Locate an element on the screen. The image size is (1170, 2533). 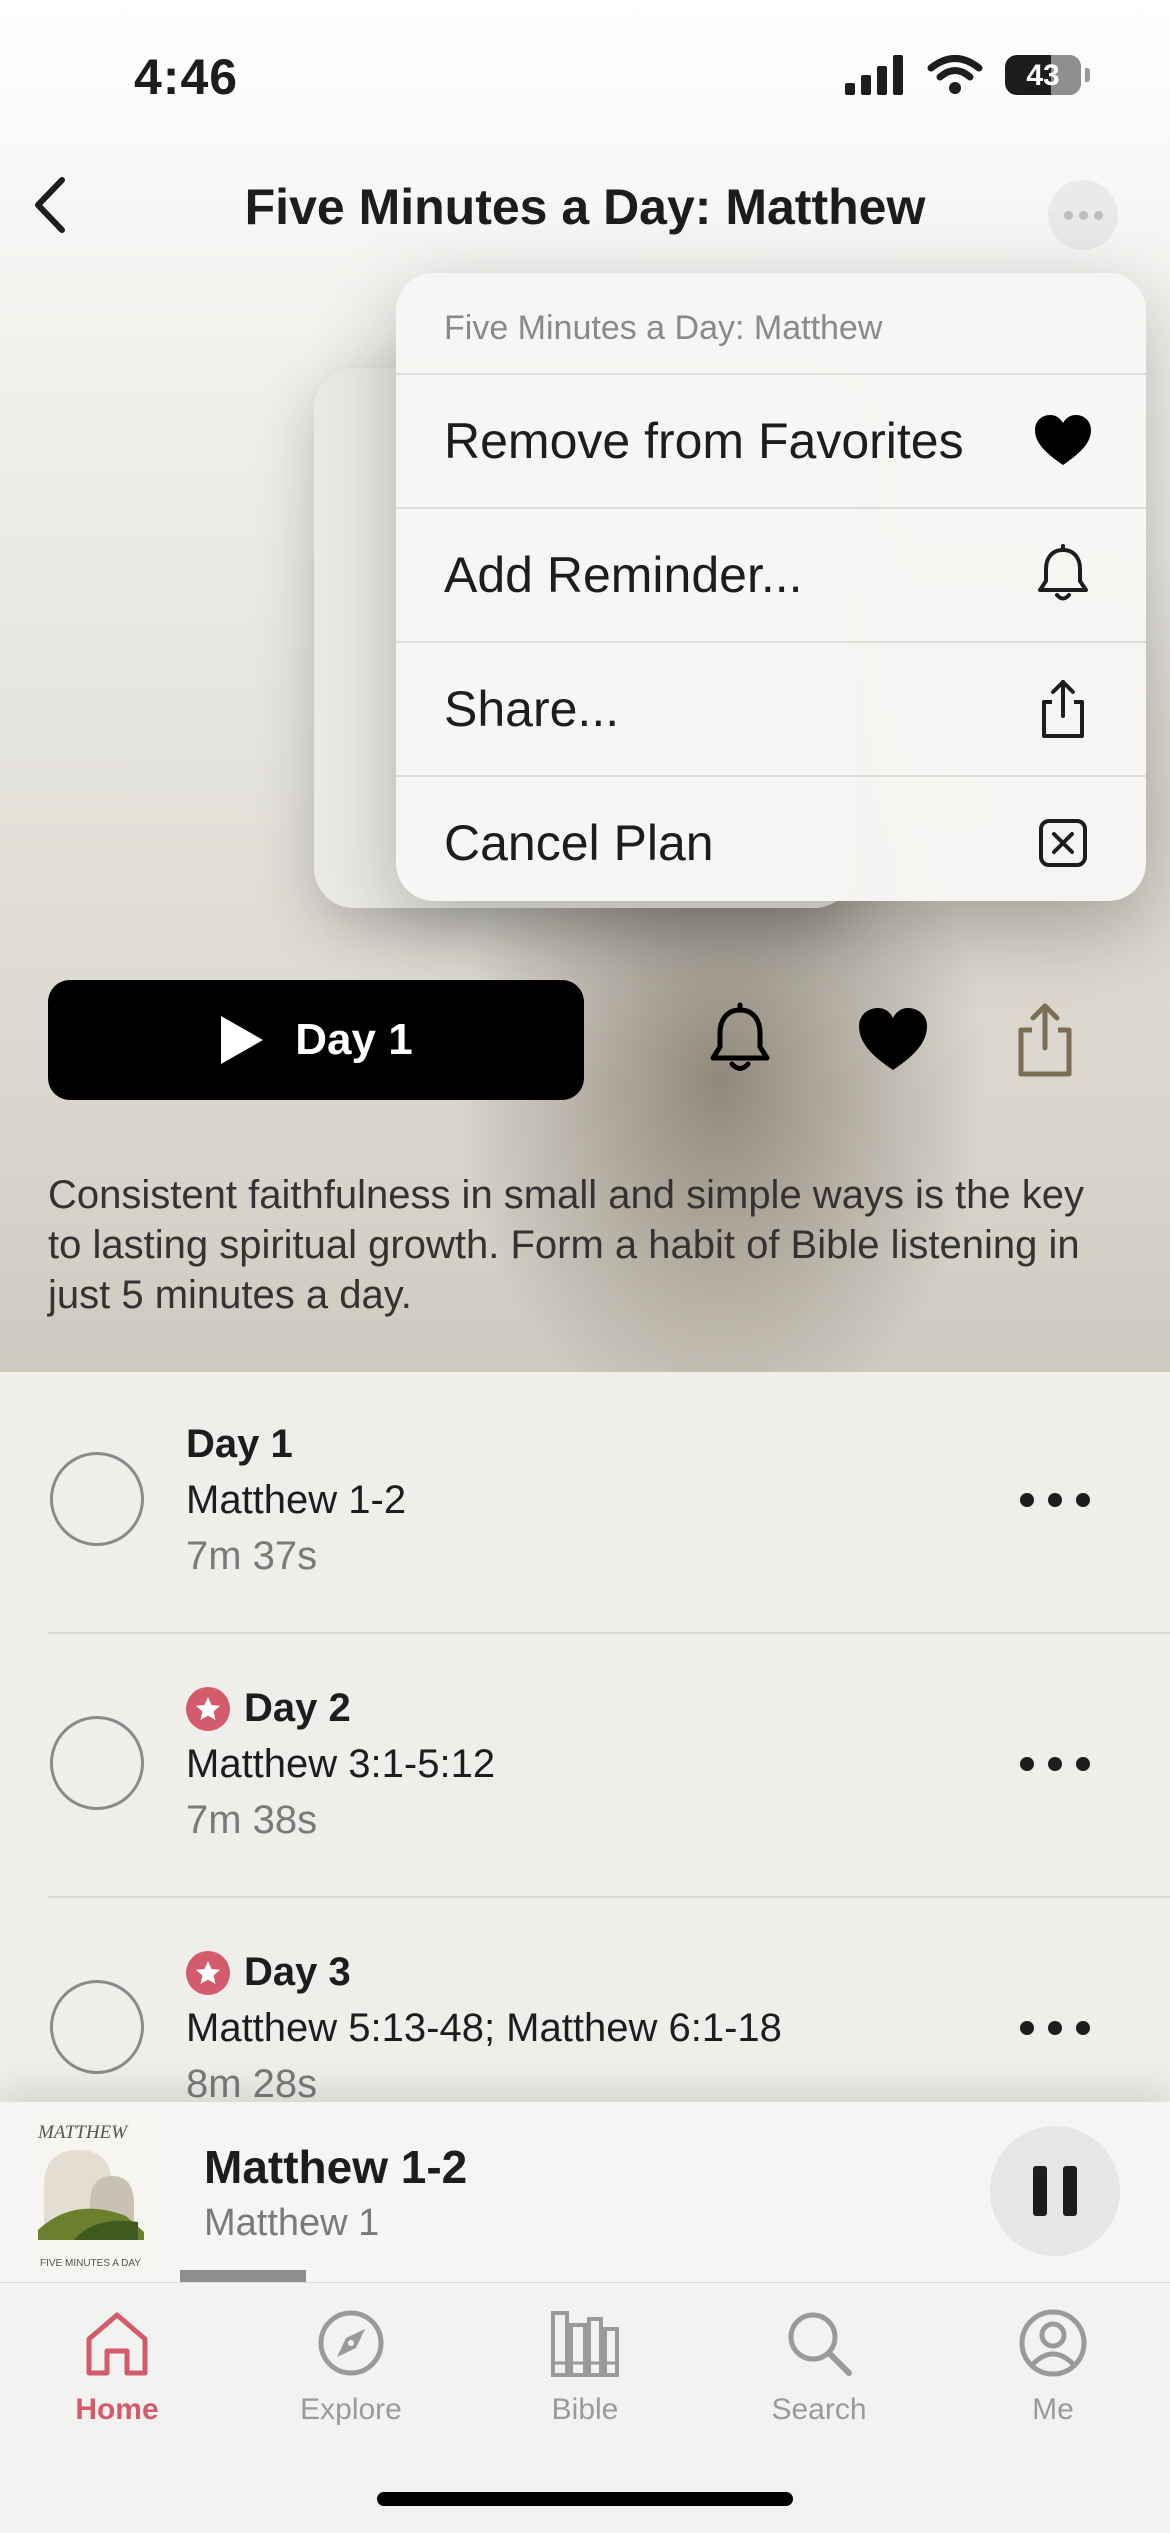
search-icon is located at coordinates (820, 2344).